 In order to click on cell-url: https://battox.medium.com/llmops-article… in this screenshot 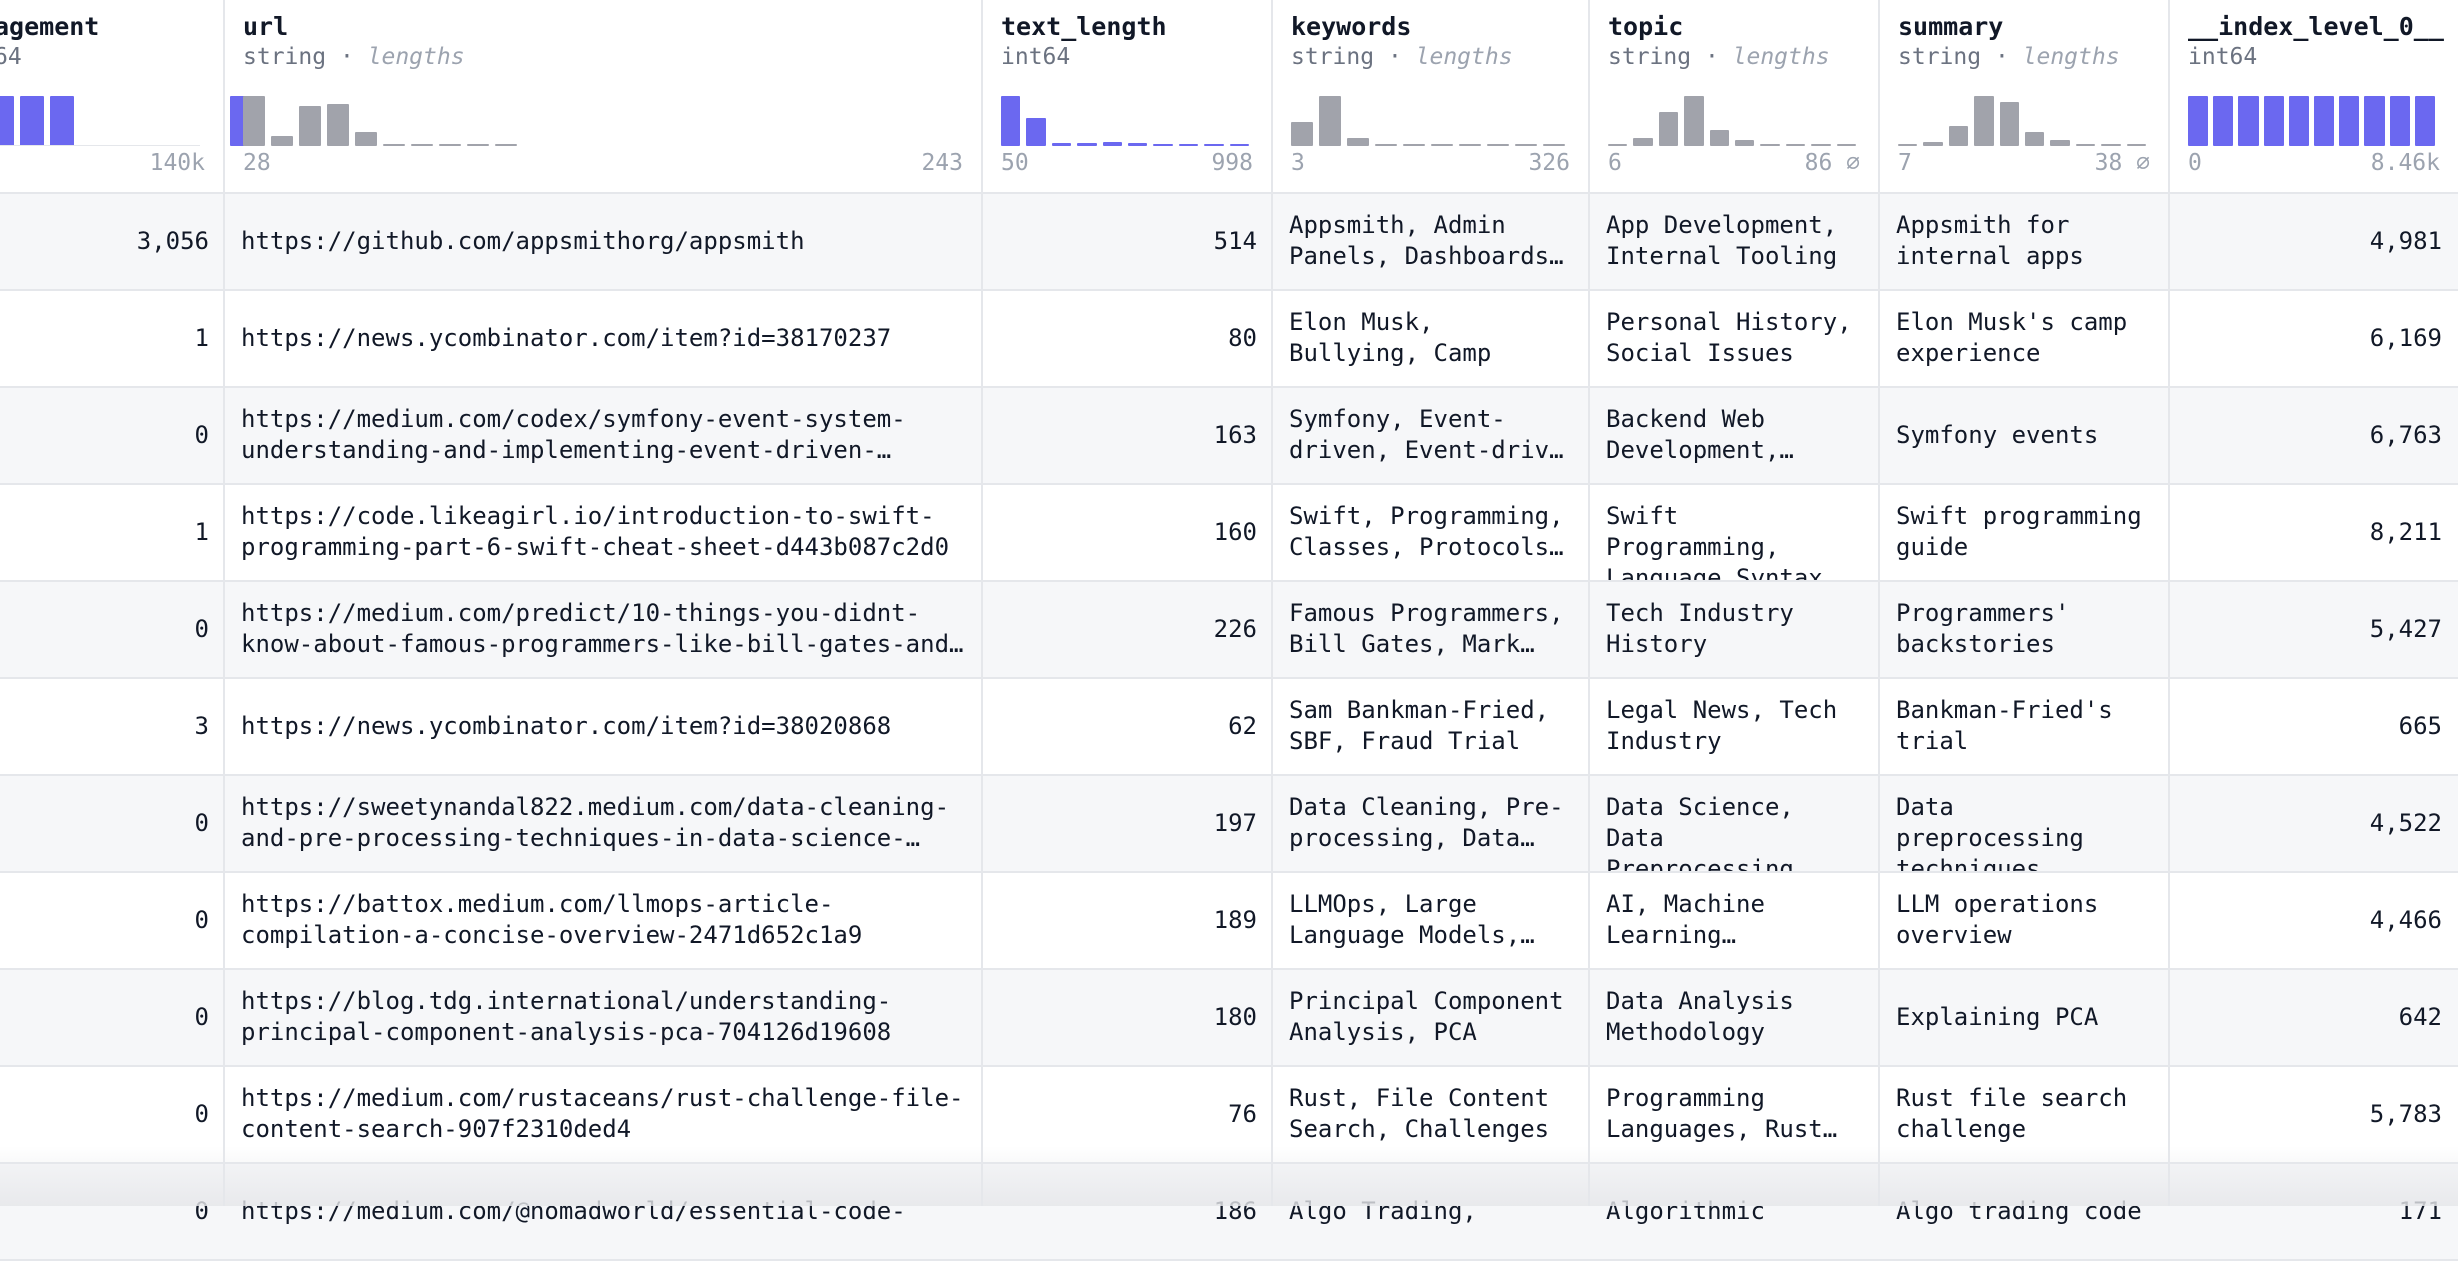, I will do `click(604, 920)`.